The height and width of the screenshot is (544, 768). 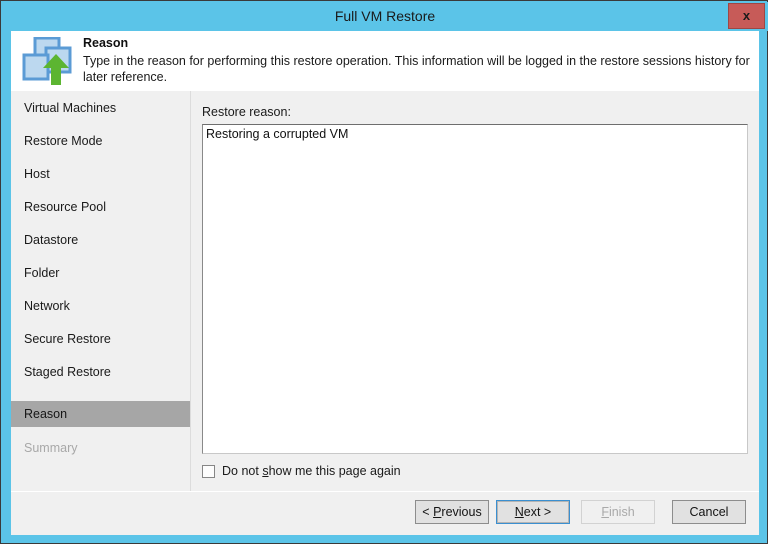 What do you see at coordinates (246, 112) in the screenshot?
I see `restore-reason-label: Restore reason:` at bounding box center [246, 112].